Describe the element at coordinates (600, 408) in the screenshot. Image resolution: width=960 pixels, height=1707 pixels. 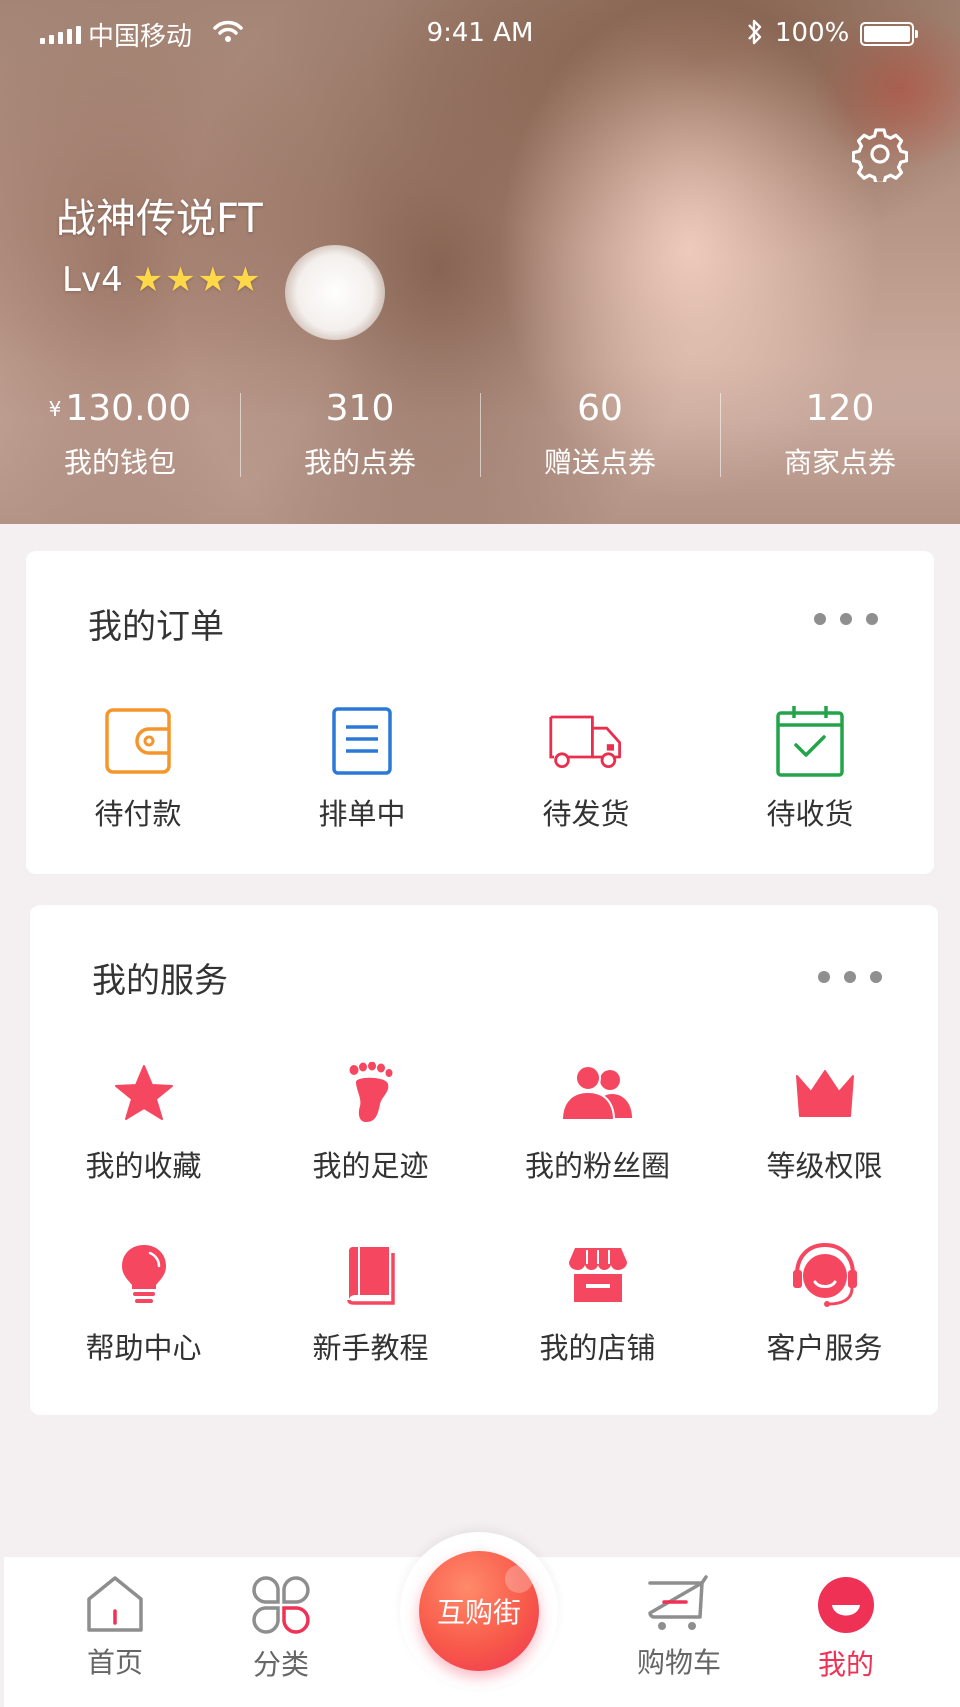
I see `stat-value: 60` at that location.